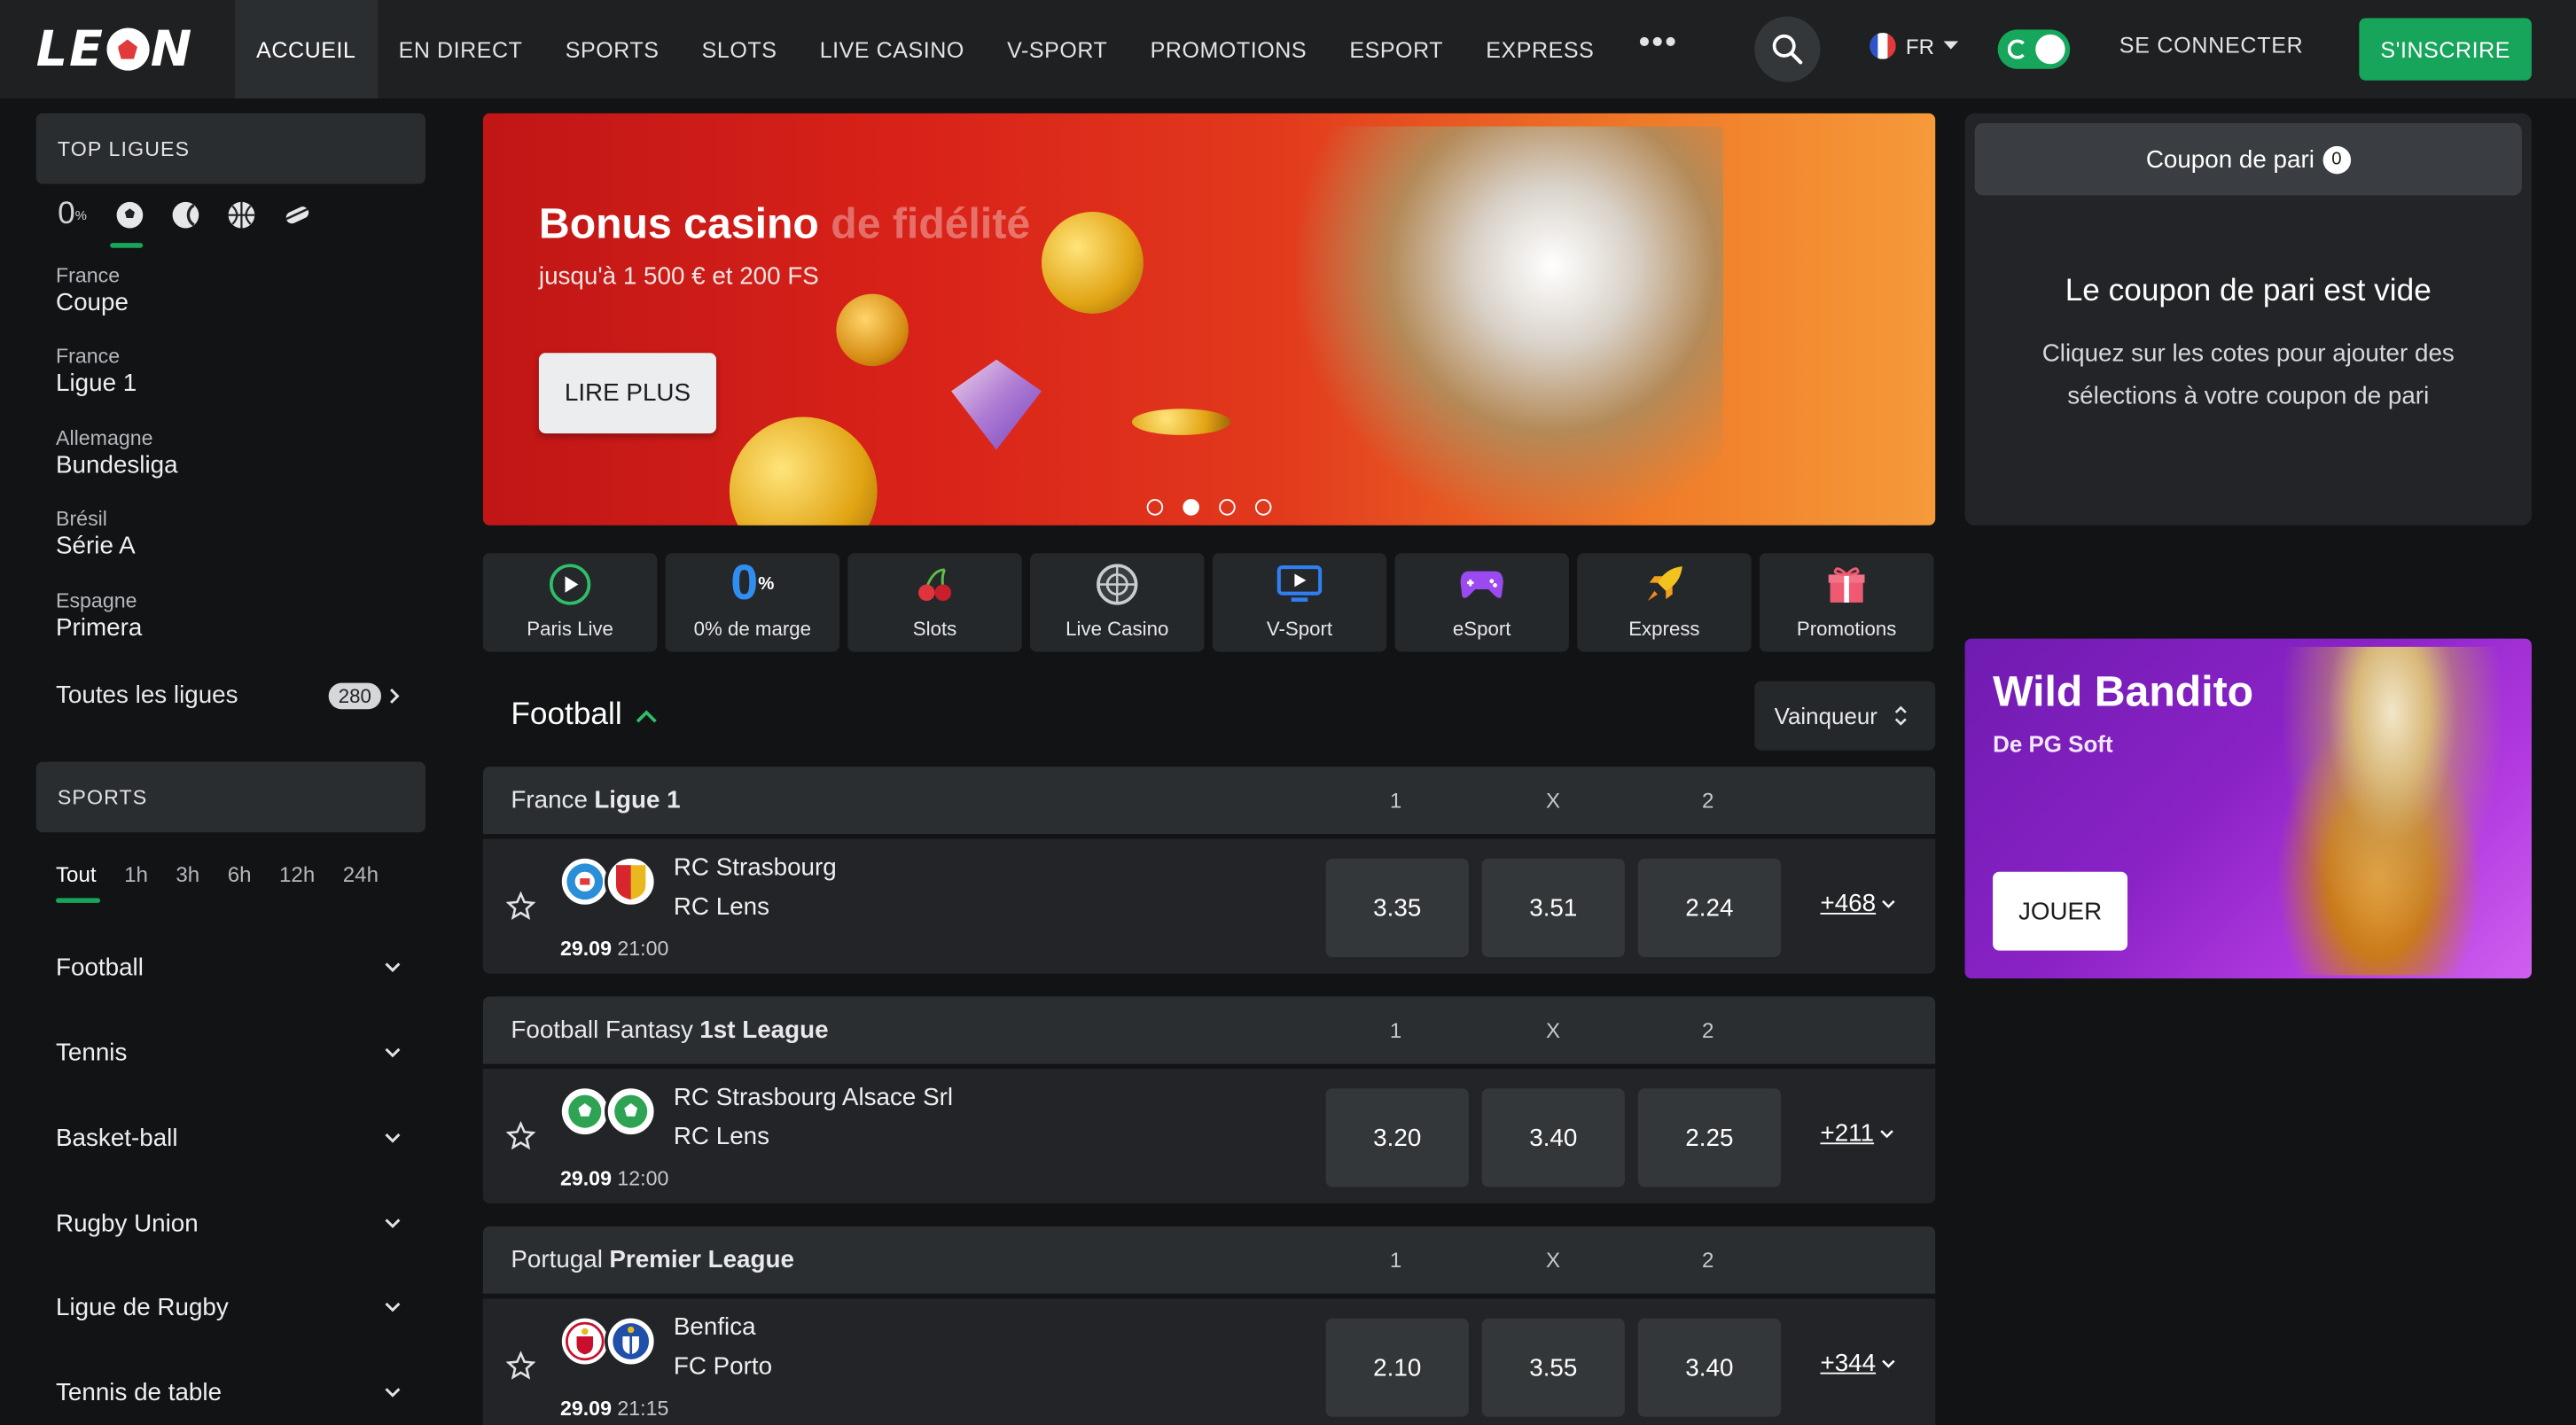 The height and width of the screenshot is (1425, 2576). What do you see at coordinates (228, 1393) in the screenshot?
I see `sport-item-table-tennis: Tennis de table` at bounding box center [228, 1393].